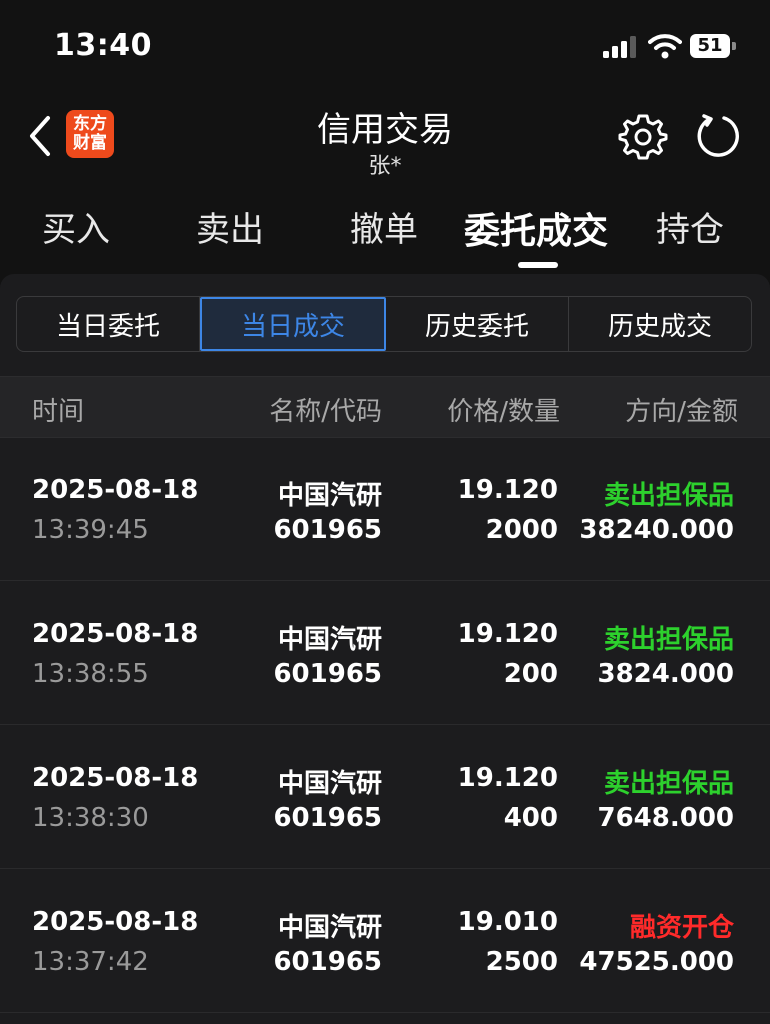 This screenshot has height=1024, width=770. I want to click on cellular-signal-icon, so click(619, 47).